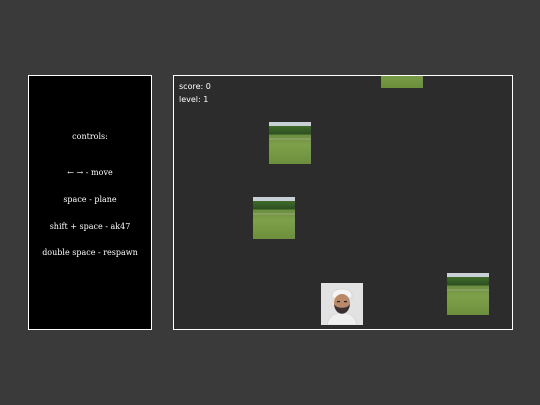  I want to click on control-ak47: shift + space - ak47, so click(90, 226).